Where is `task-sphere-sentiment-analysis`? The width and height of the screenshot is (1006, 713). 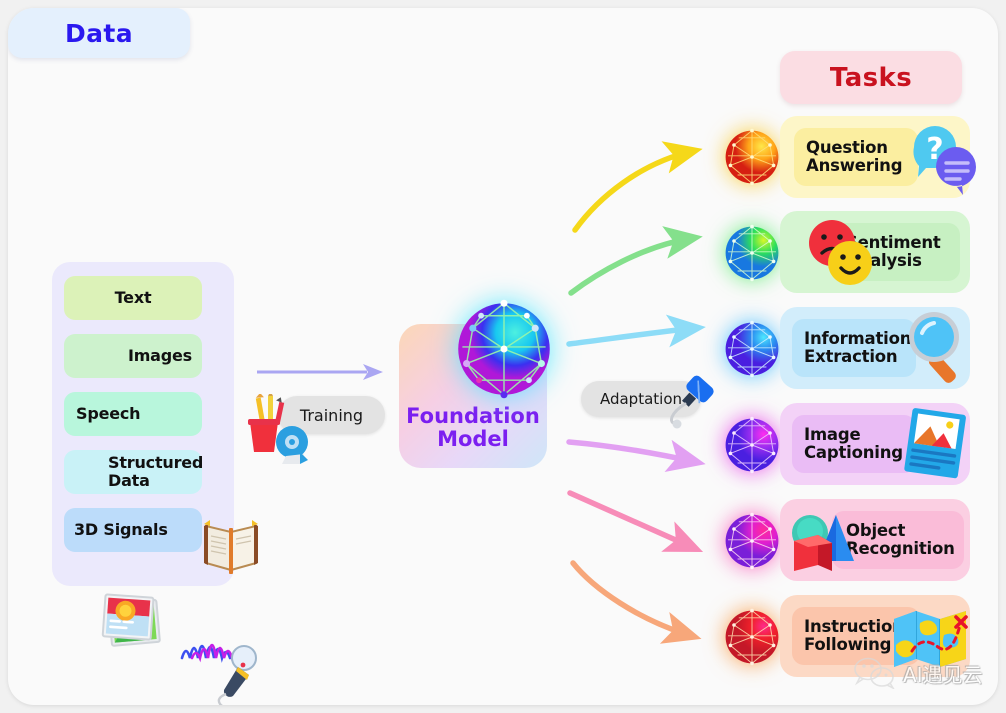
task-sphere-sentiment-analysis is located at coordinates (752, 253).